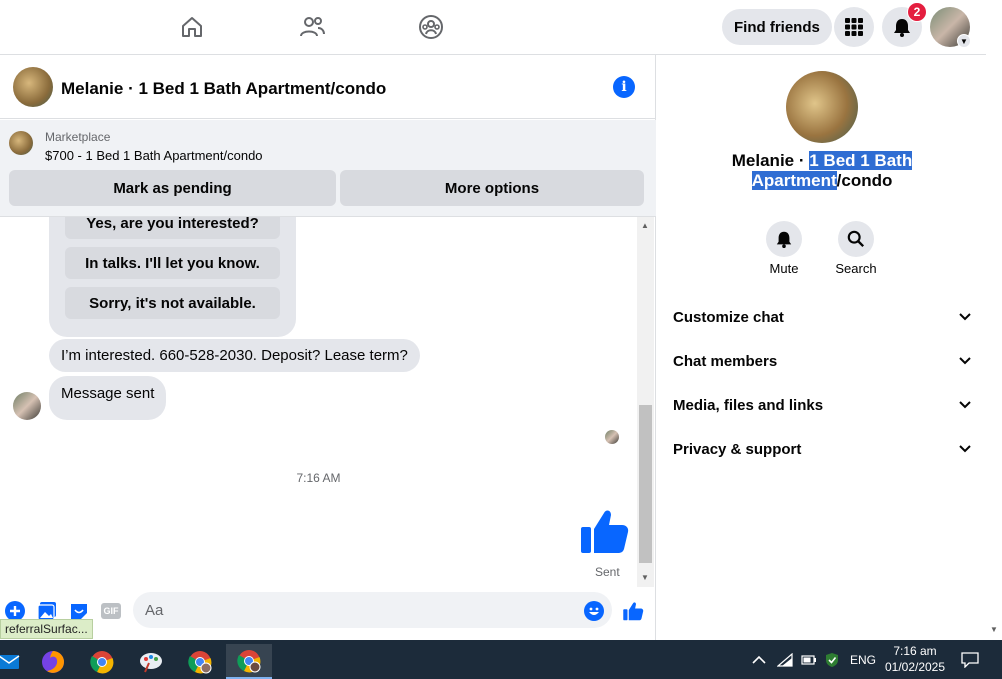 The height and width of the screenshot is (679, 1002). Describe the element at coordinates (915, 659) in the screenshot. I see `clock: 7:16 am 01/02/2025` at that location.